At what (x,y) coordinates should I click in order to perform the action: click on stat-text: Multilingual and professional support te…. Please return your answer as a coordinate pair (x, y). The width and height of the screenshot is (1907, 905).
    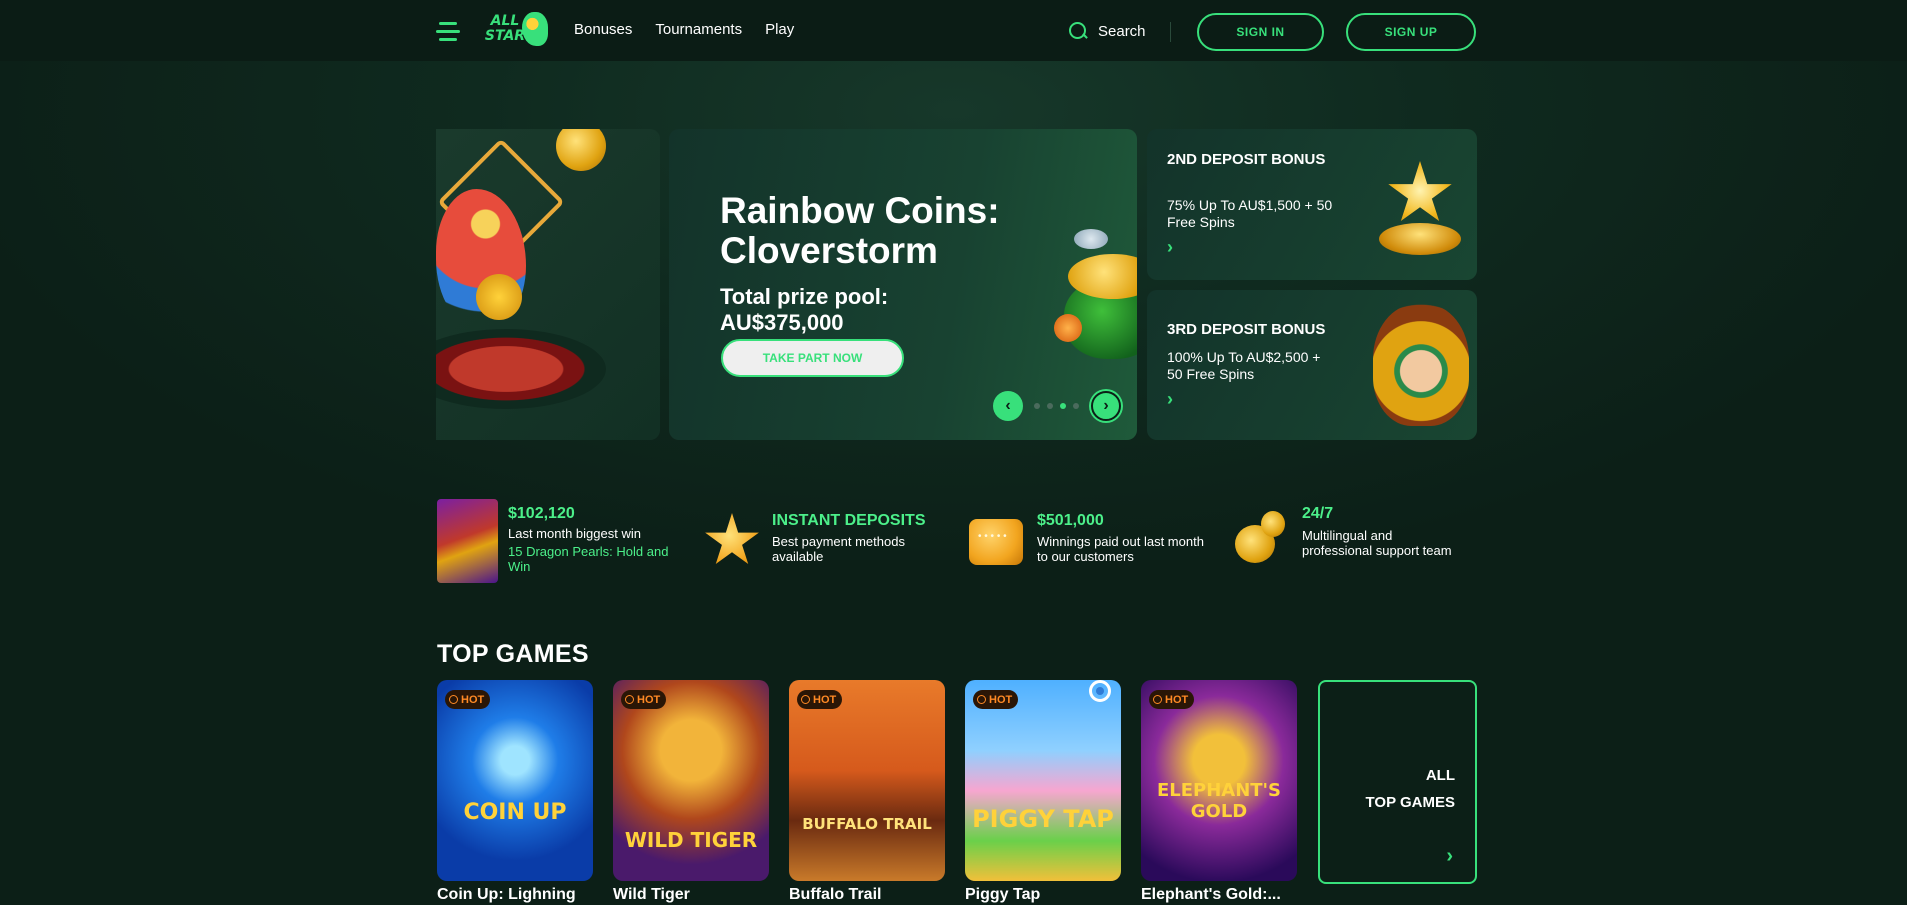
    Looking at the image, I should click on (1377, 543).